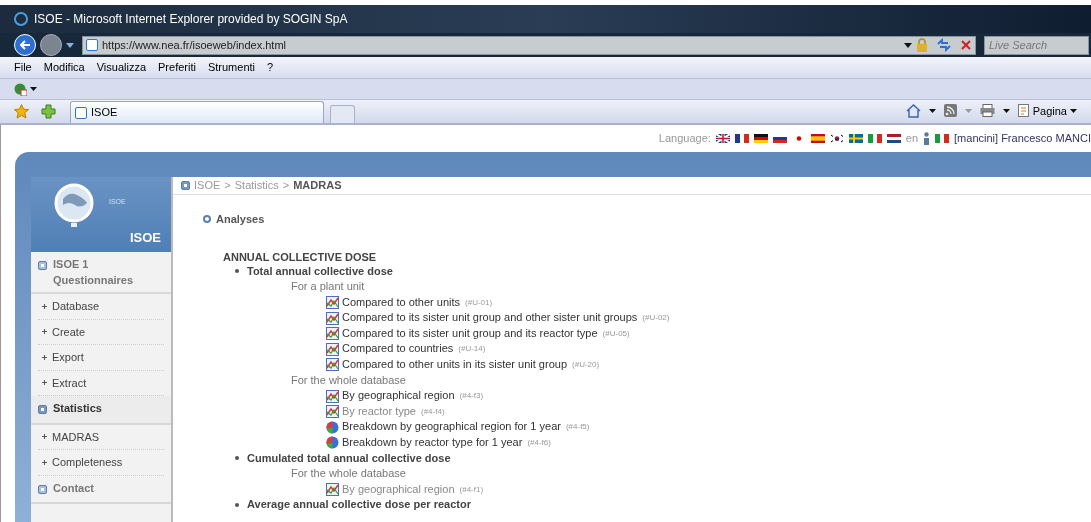 Image resolution: width=1091 pixels, height=522 pixels. I want to click on favorites-star-icon, so click(21, 111).